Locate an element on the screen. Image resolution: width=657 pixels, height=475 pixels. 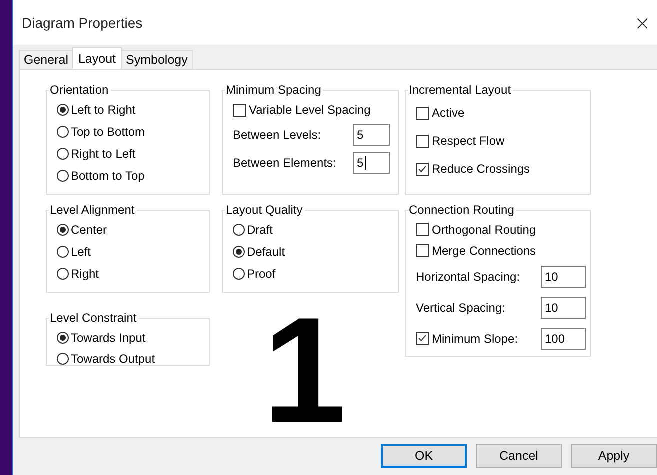
radio-label: Top to Bottom is located at coordinates (108, 132).